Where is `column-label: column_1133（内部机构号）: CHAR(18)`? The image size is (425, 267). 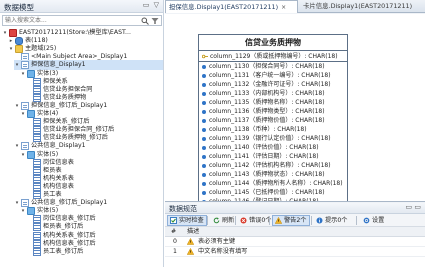
column-label: column_1133（内部机构号）: CHAR(18) is located at coordinates (267, 93).